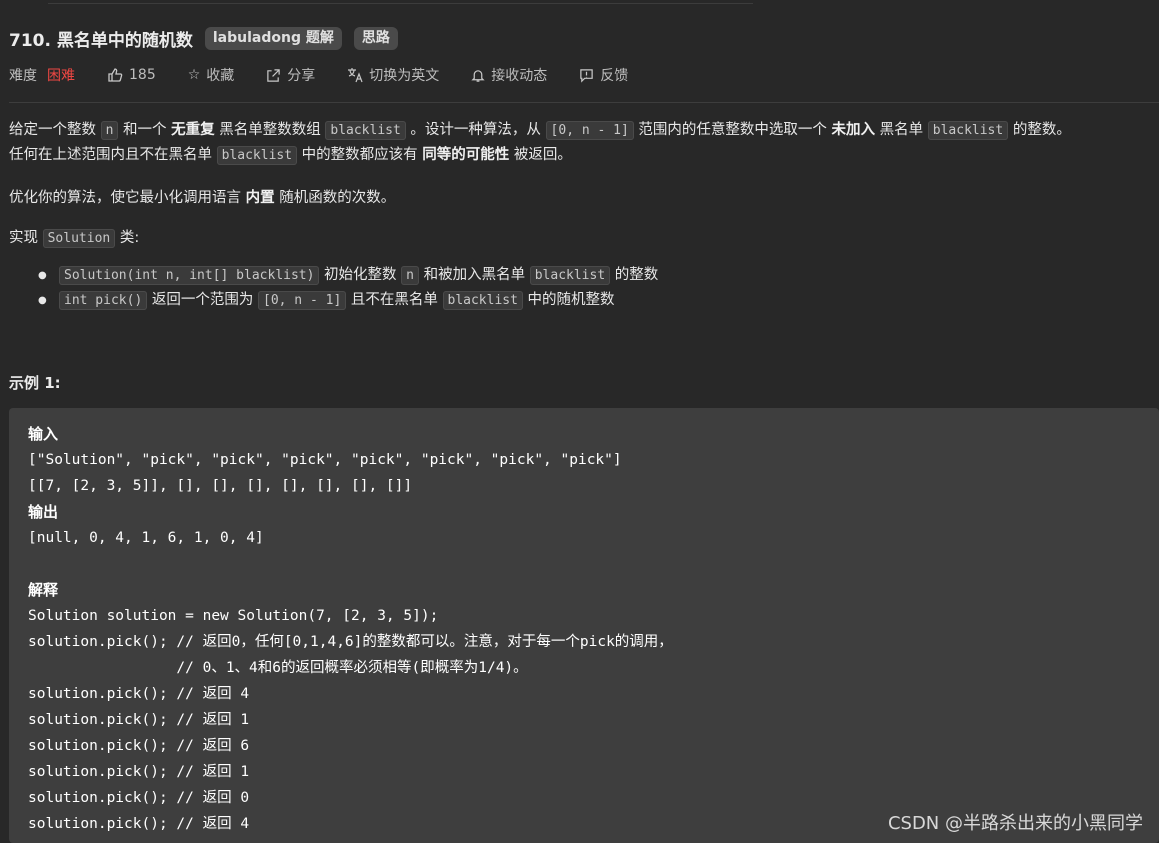  Describe the element at coordinates (61, 76) in the screenshot. I see `difficulty-value: 困难` at that location.